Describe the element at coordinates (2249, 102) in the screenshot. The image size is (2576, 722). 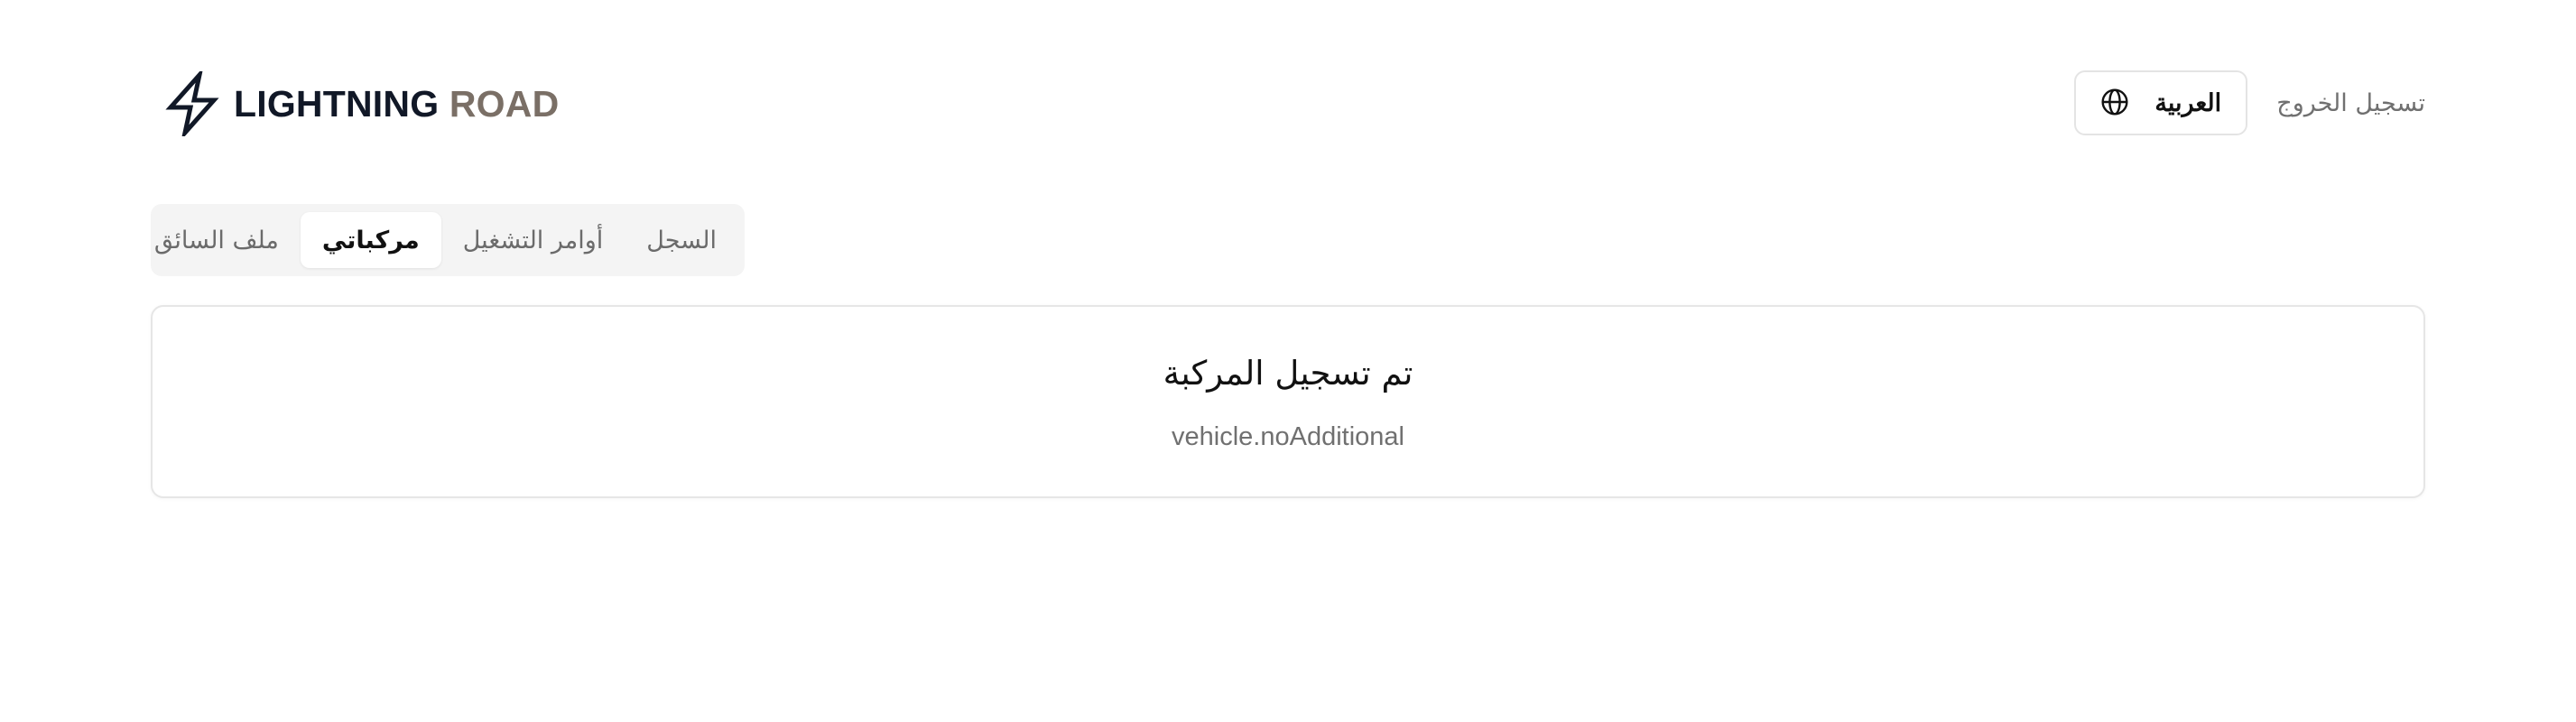
I see `header-actions: العربية تسجيل الخروج` at that location.